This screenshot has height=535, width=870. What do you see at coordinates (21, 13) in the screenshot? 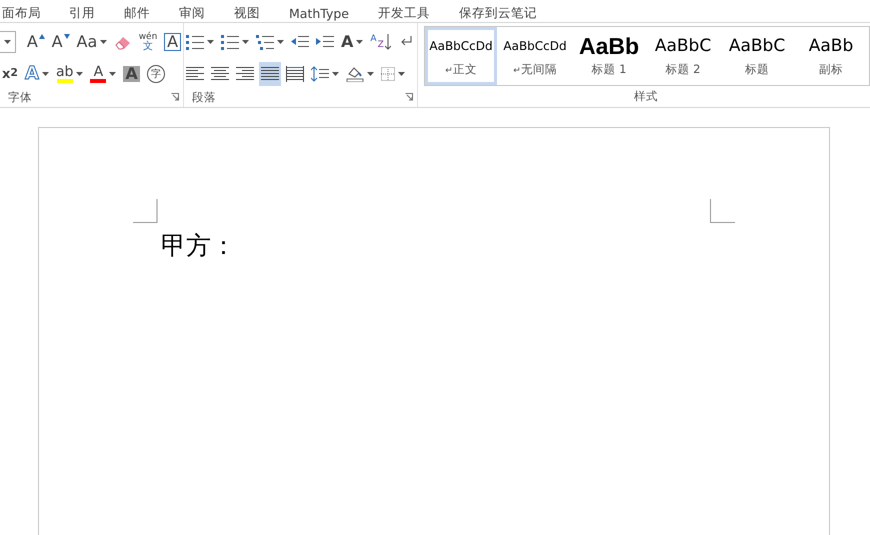
I see `ribbon-tab: 面布局` at bounding box center [21, 13].